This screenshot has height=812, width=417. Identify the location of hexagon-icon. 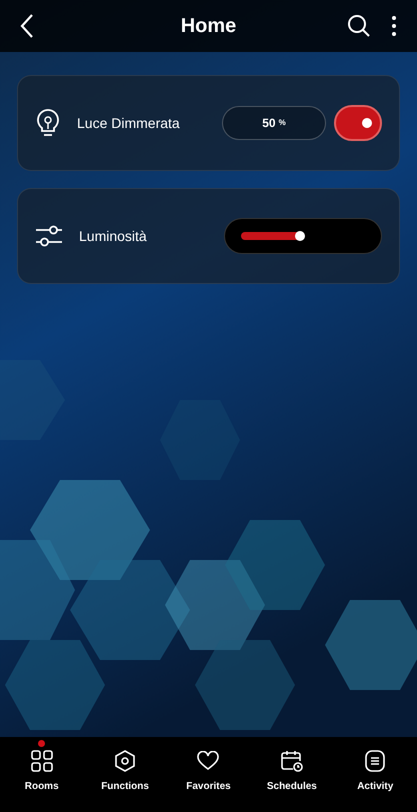
(125, 761).